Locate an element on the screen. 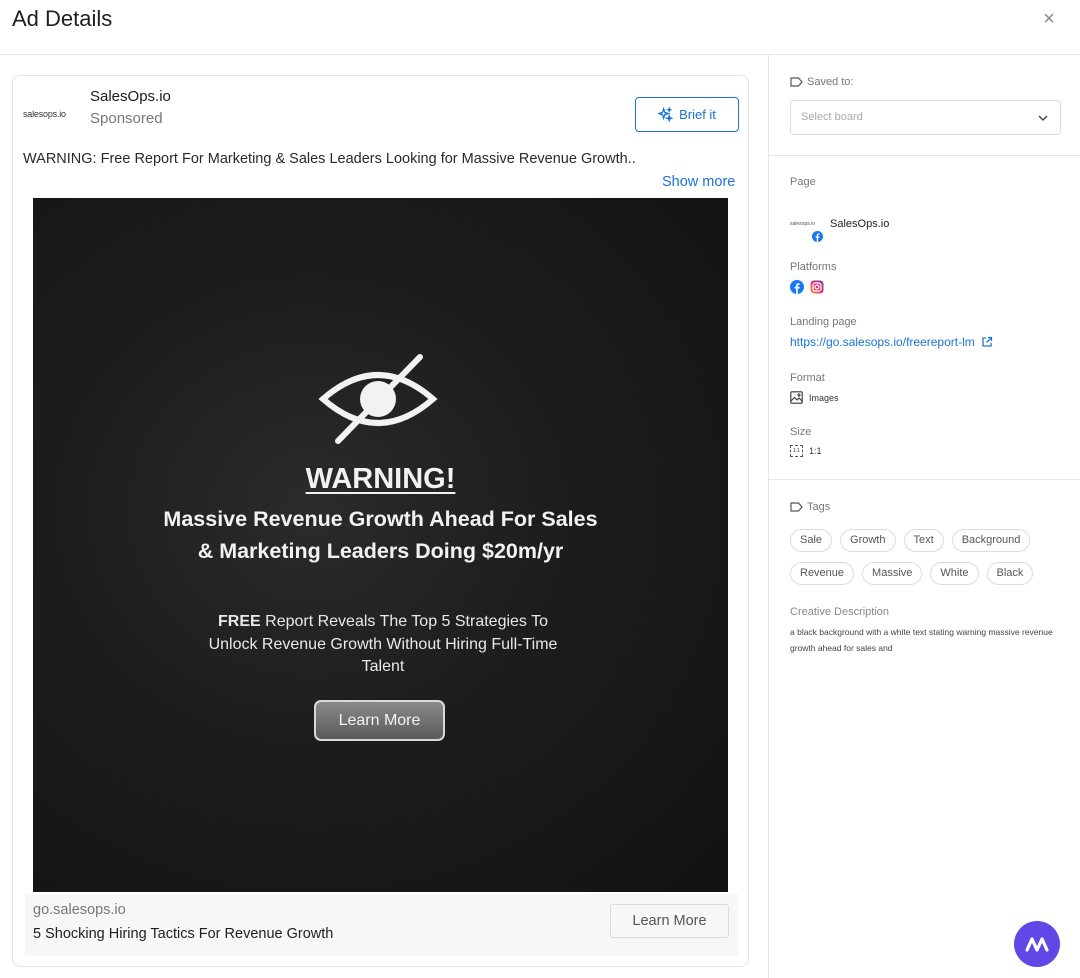 The image size is (1080, 978). external-link-icon is located at coordinates (987, 341).